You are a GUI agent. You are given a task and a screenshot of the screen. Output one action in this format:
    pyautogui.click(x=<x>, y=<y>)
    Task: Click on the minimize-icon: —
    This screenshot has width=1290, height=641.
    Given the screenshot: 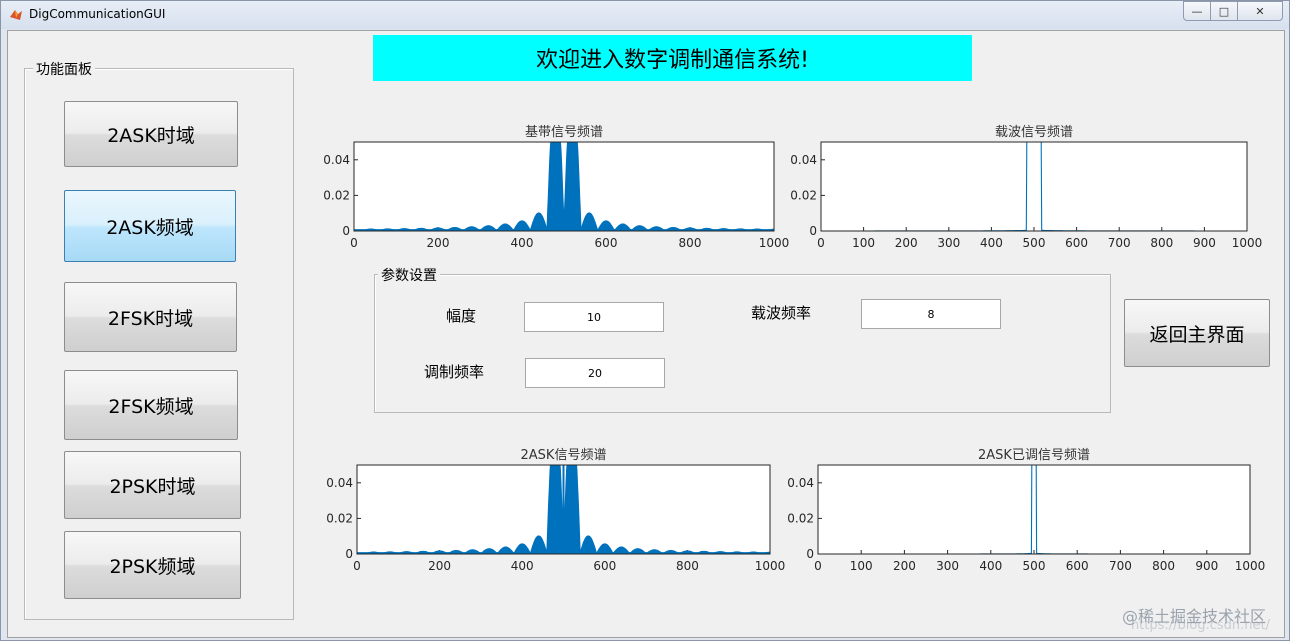 What is the action you would take?
    pyautogui.click(x=1197, y=11)
    